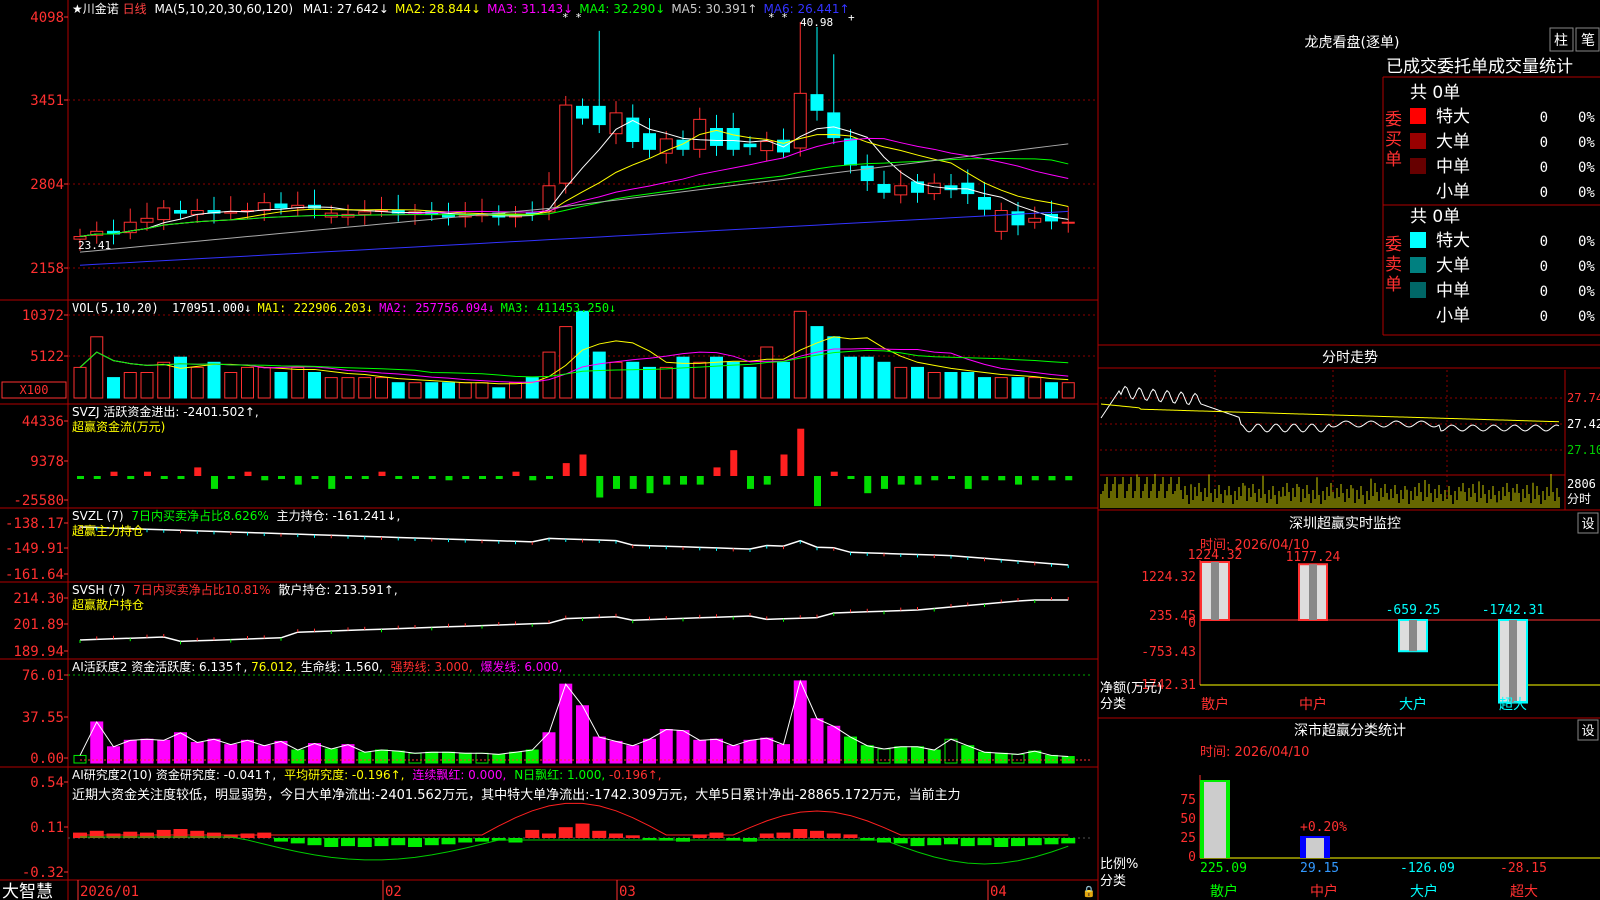 This screenshot has height=900, width=1600. Describe the element at coordinates (574, 621) in the screenshot. I see `svsh-line` at that location.